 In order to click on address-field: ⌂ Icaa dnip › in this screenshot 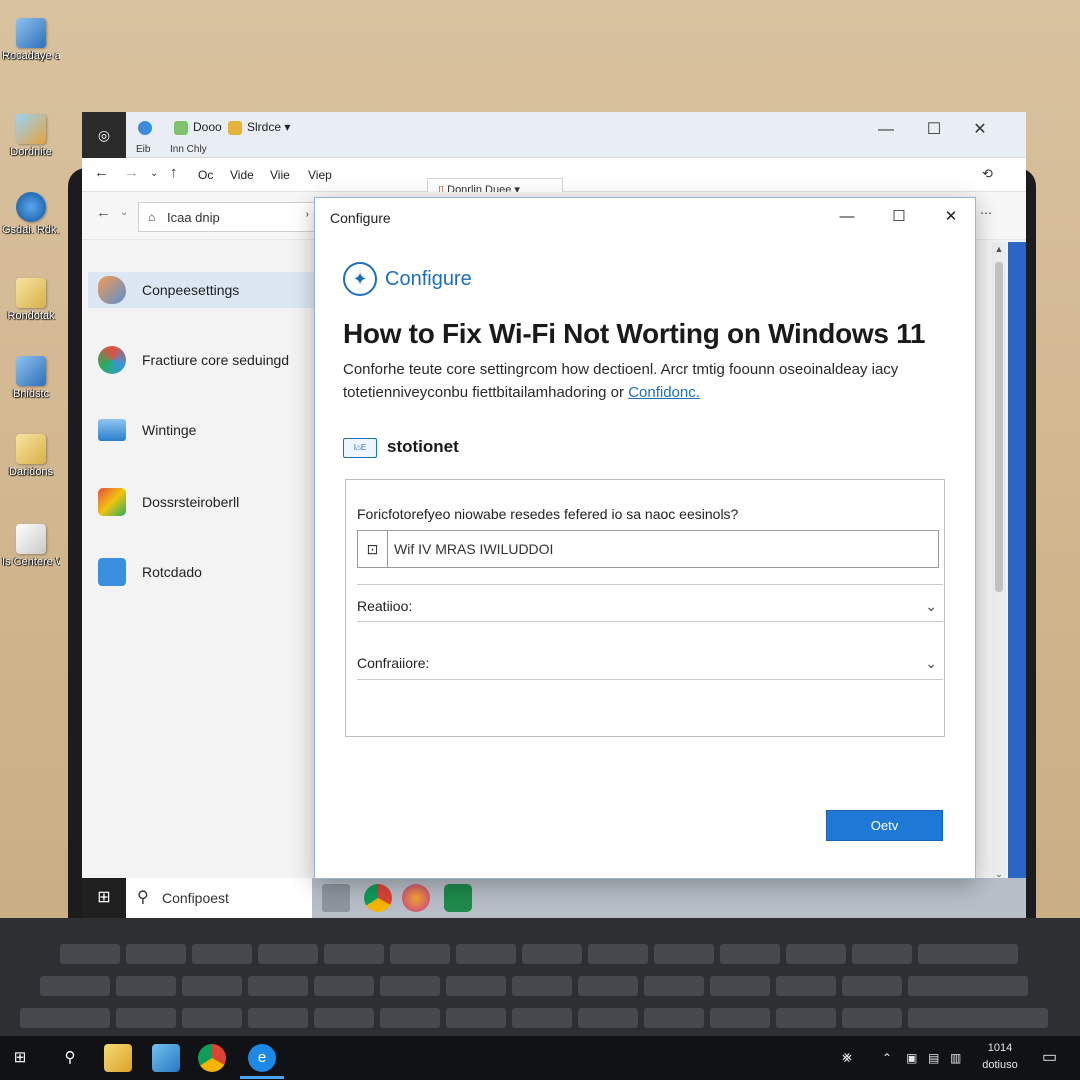, I will do `click(227, 217)`.